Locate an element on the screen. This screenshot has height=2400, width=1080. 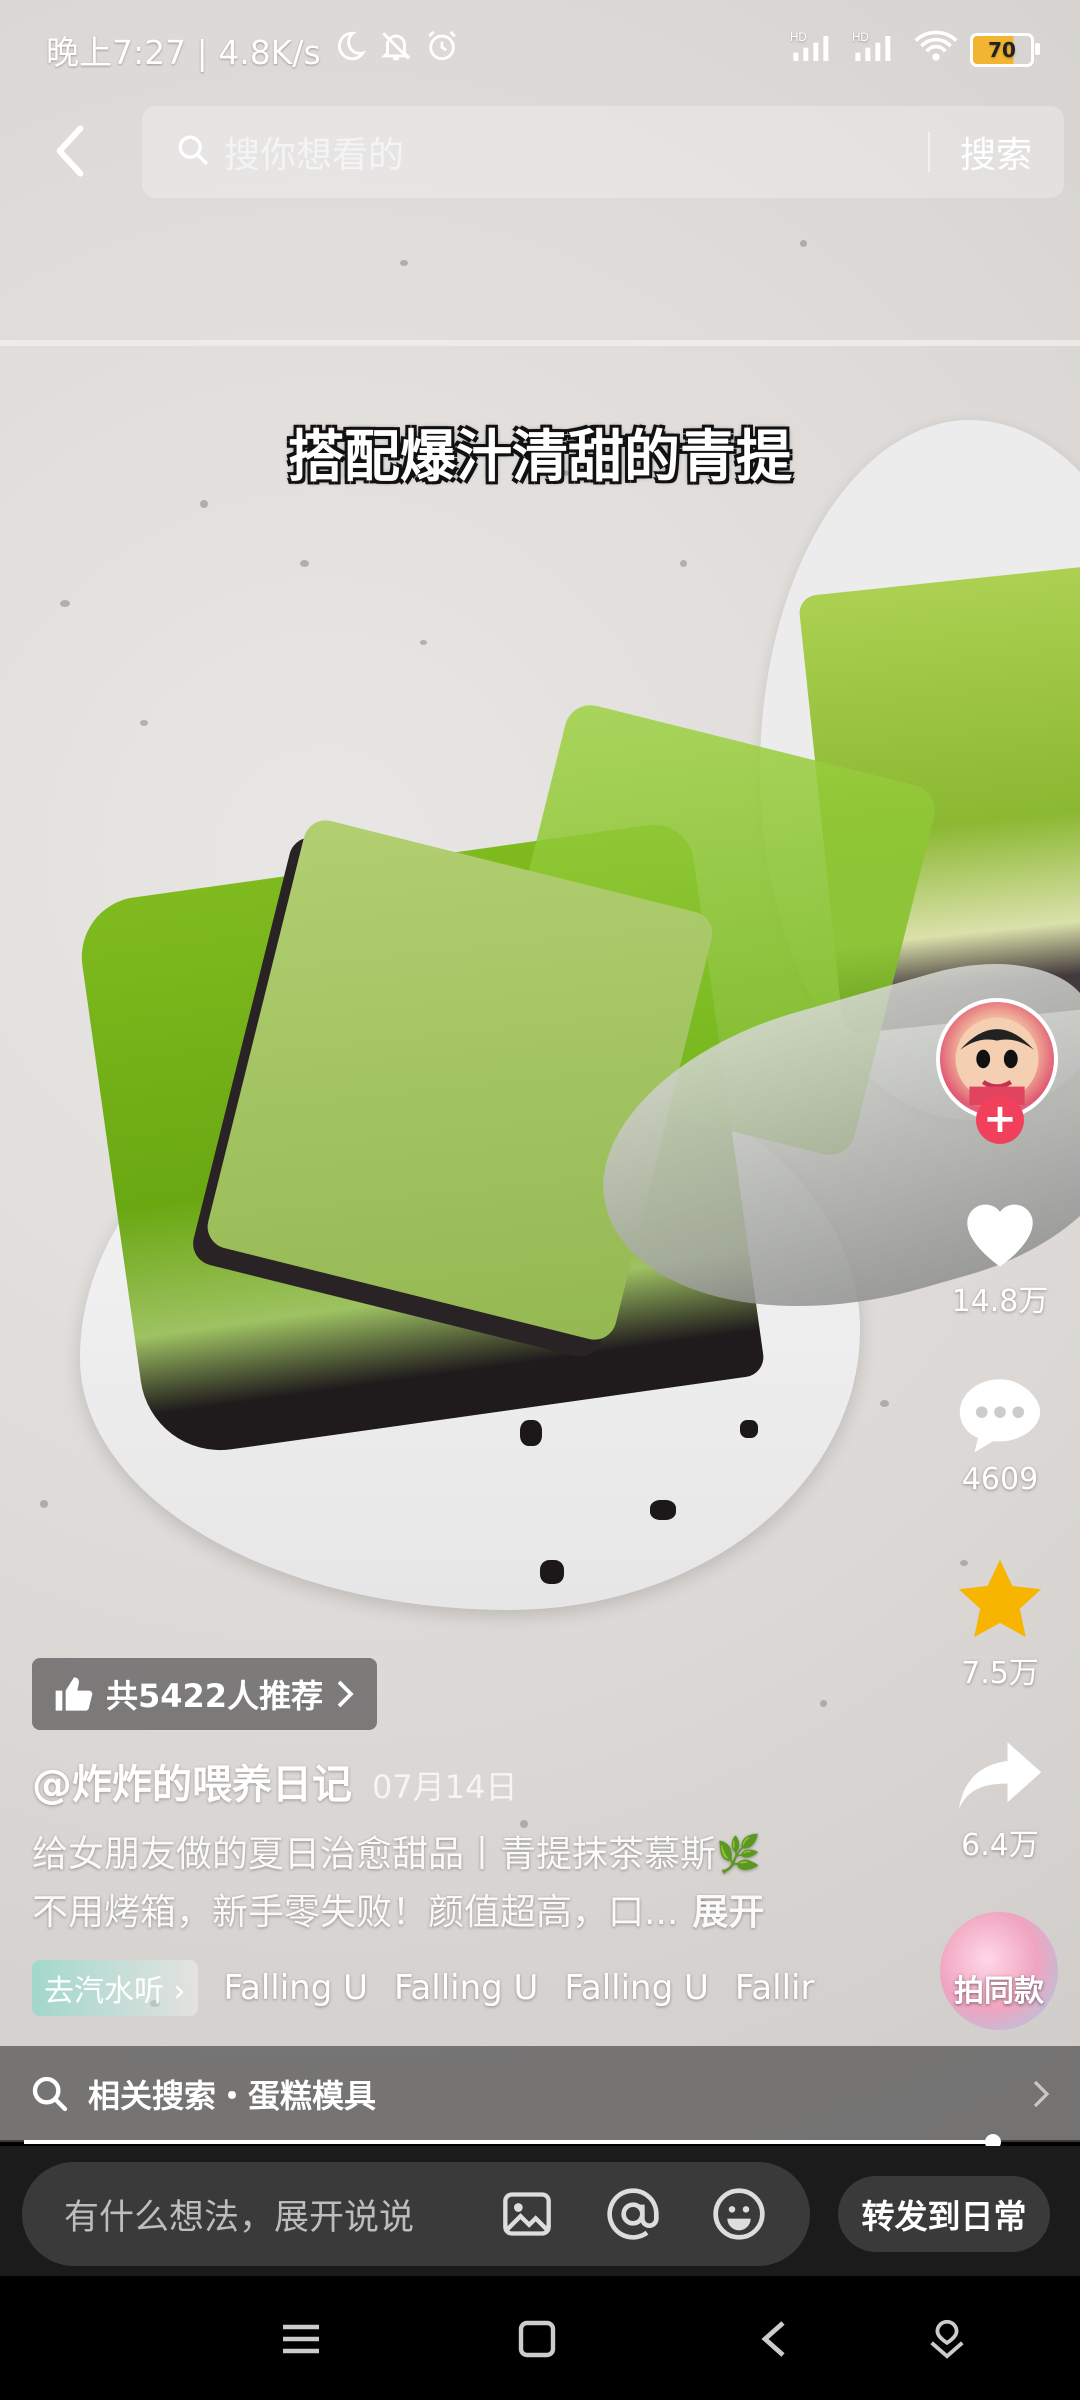
video-progress-bar is located at coordinates (509, 2142).